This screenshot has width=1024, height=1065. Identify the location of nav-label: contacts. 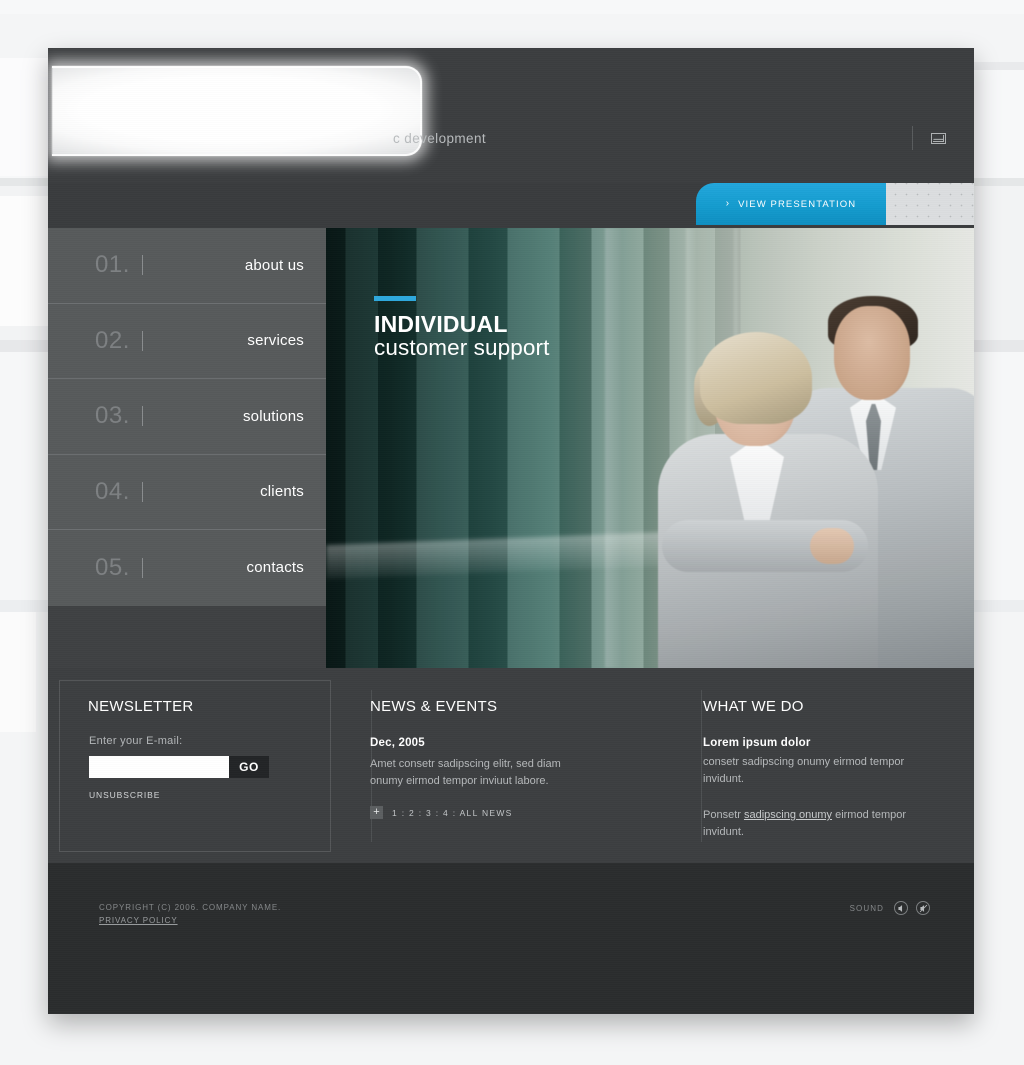
(275, 568).